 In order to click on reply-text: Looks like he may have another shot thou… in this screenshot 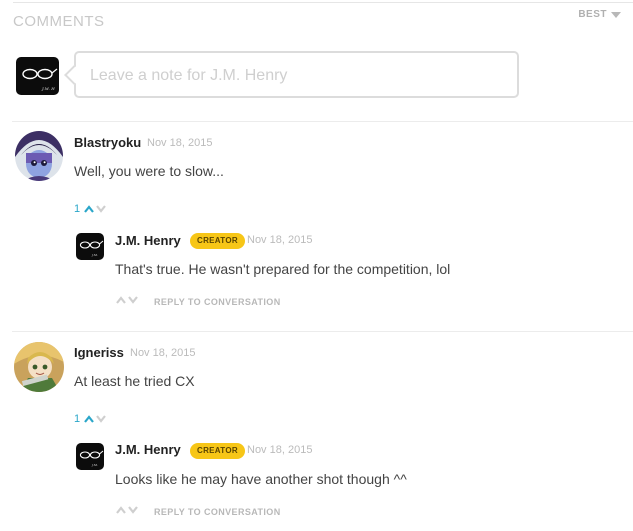, I will do `click(261, 479)`.